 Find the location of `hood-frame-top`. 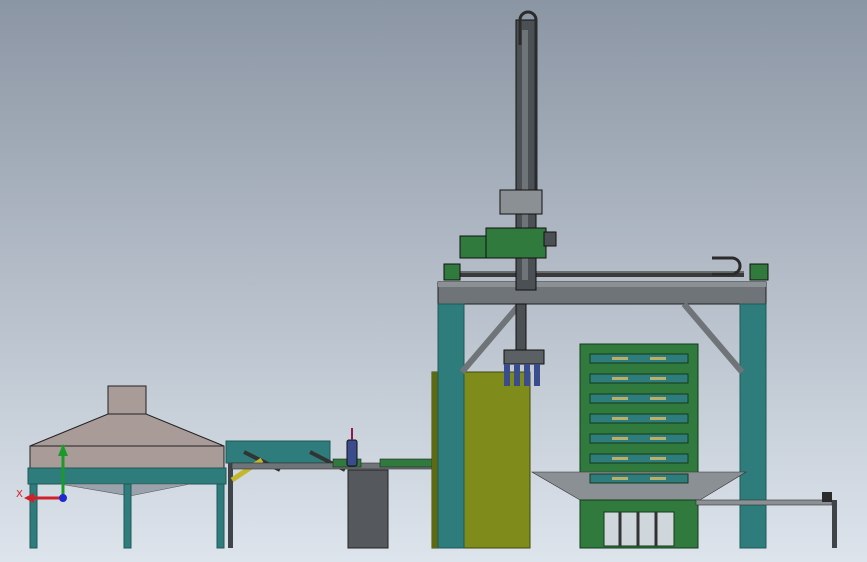

hood-frame-top is located at coordinates (127, 476).